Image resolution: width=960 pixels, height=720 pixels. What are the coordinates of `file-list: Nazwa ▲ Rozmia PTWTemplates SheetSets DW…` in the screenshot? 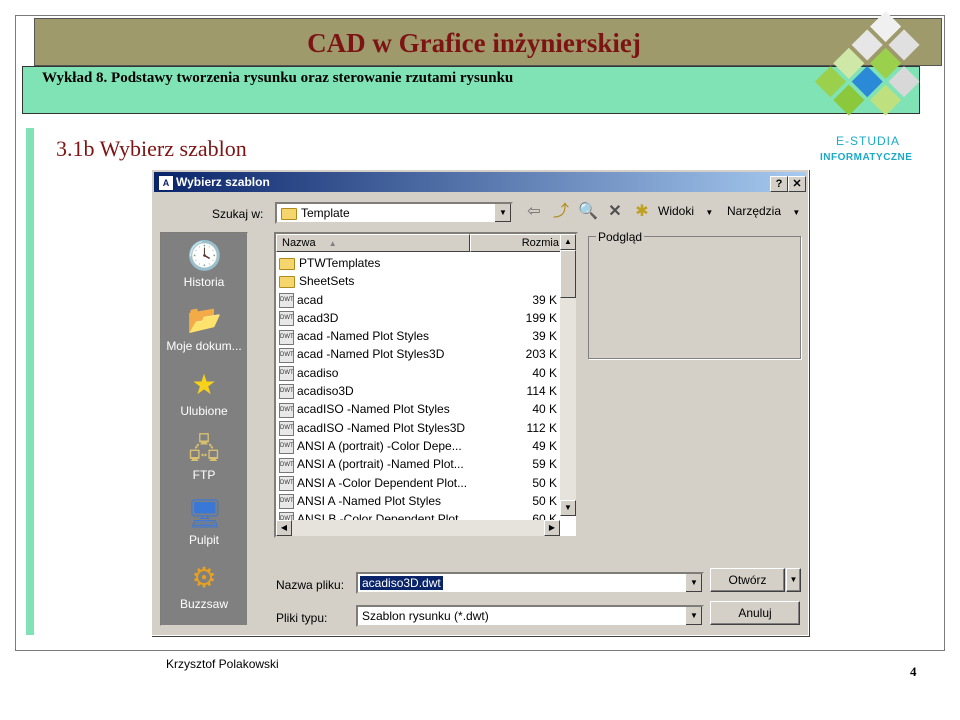 It's located at (426, 385).